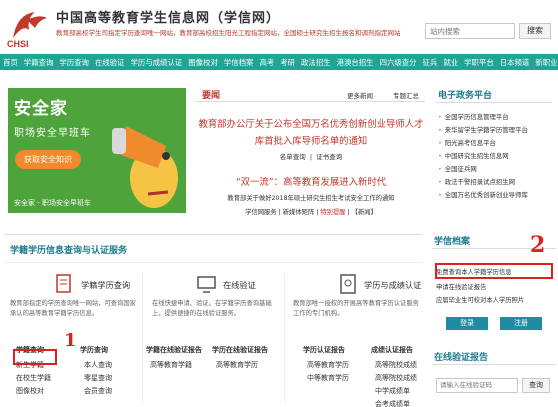 This screenshot has height=407, width=558. What do you see at coordinates (494, 357) in the screenshot?
I see `verify-heading: 在线验证报告` at bounding box center [494, 357].